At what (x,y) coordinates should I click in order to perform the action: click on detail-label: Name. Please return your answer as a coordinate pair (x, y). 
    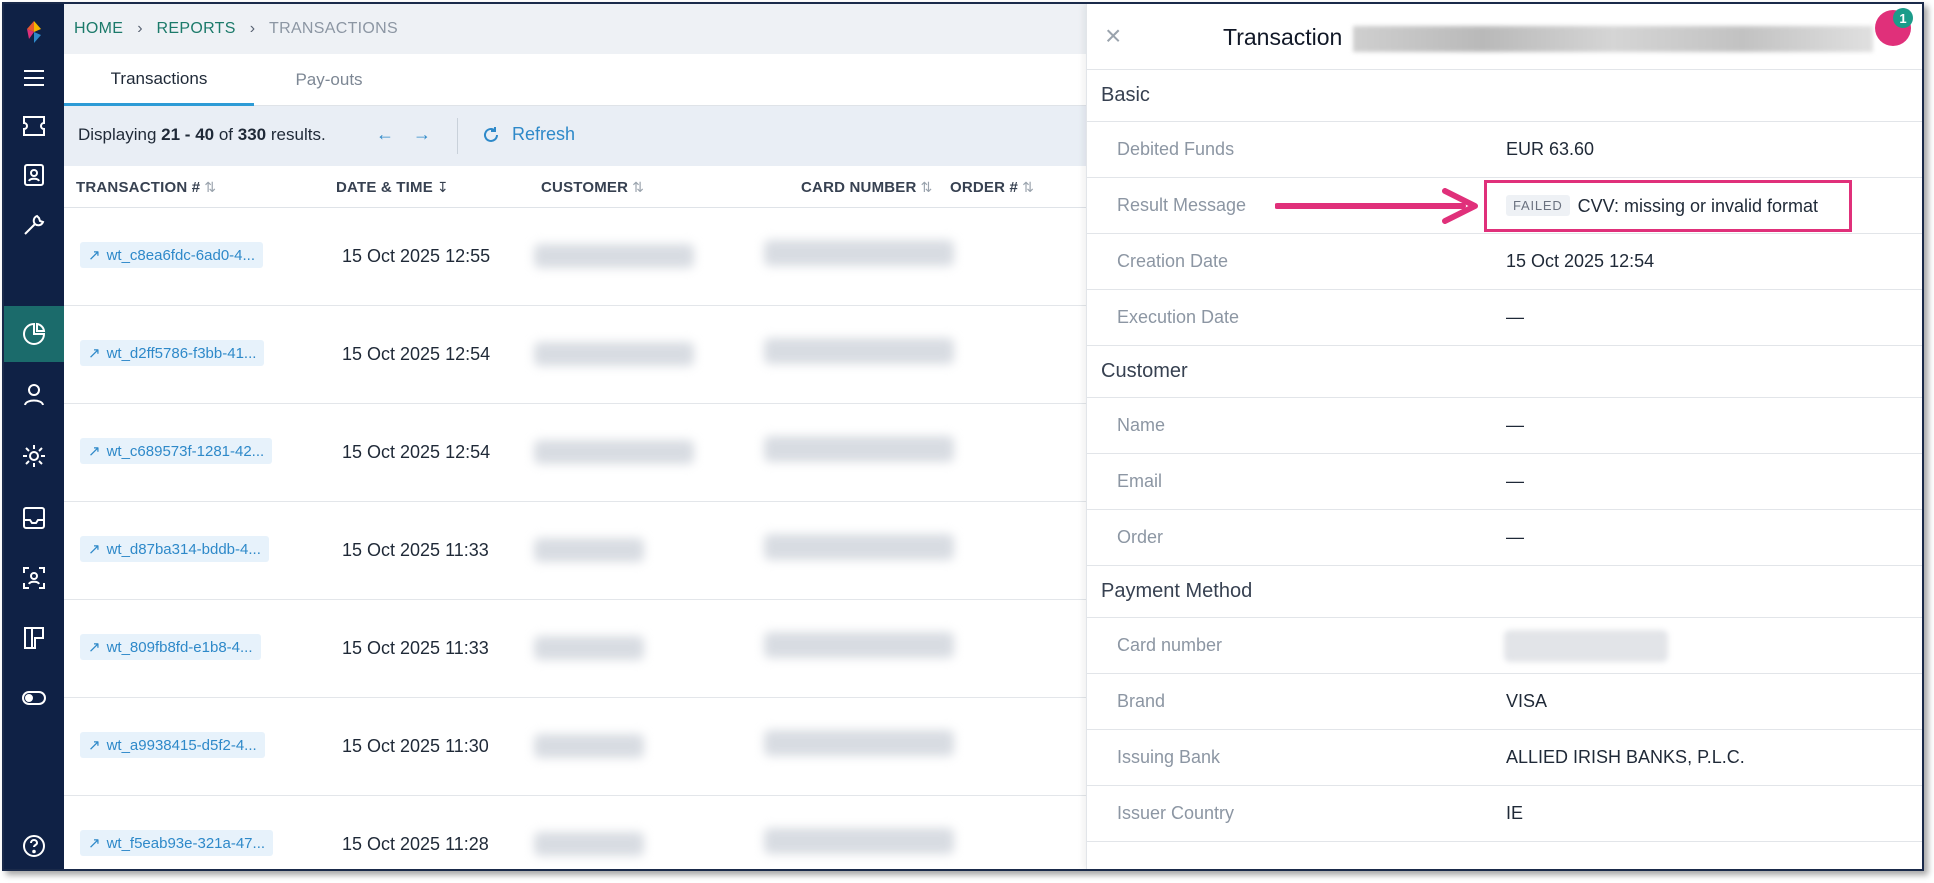
    Looking at the image, I should click on (1141, 425).